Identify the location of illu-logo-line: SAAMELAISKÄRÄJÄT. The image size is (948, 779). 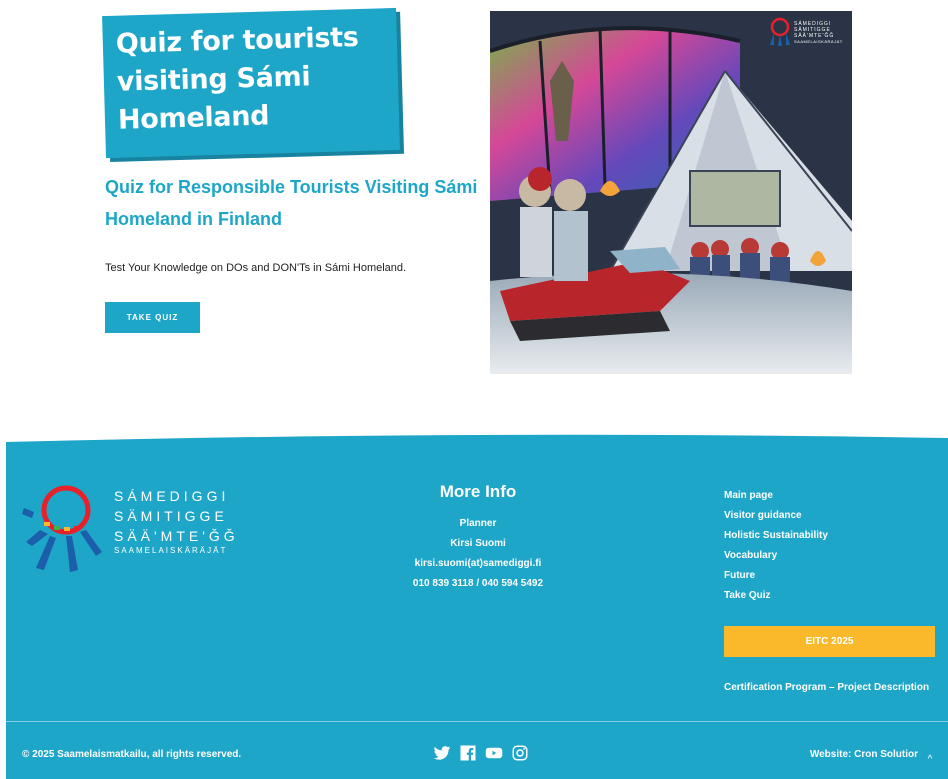
(818, 41).